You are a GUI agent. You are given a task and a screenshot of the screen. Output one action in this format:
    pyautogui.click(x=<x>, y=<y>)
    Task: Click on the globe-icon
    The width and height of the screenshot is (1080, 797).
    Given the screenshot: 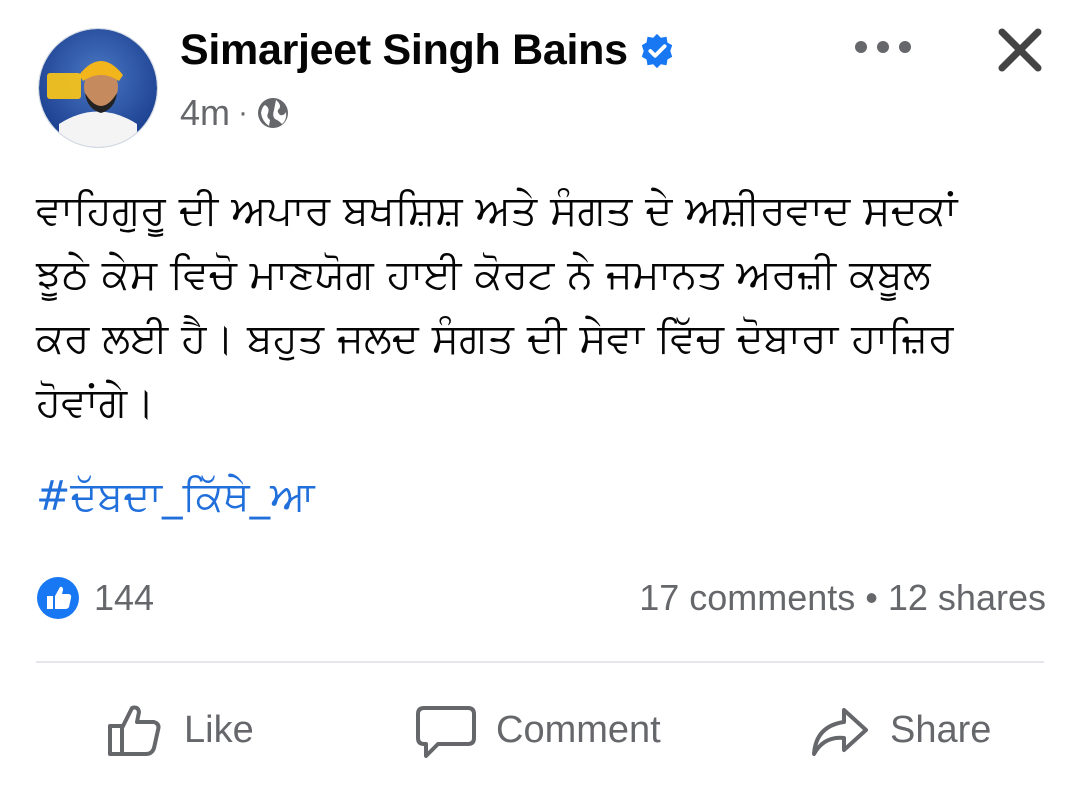 What is the action you would take?
    pyautogui.click(x=273, y=113)
    